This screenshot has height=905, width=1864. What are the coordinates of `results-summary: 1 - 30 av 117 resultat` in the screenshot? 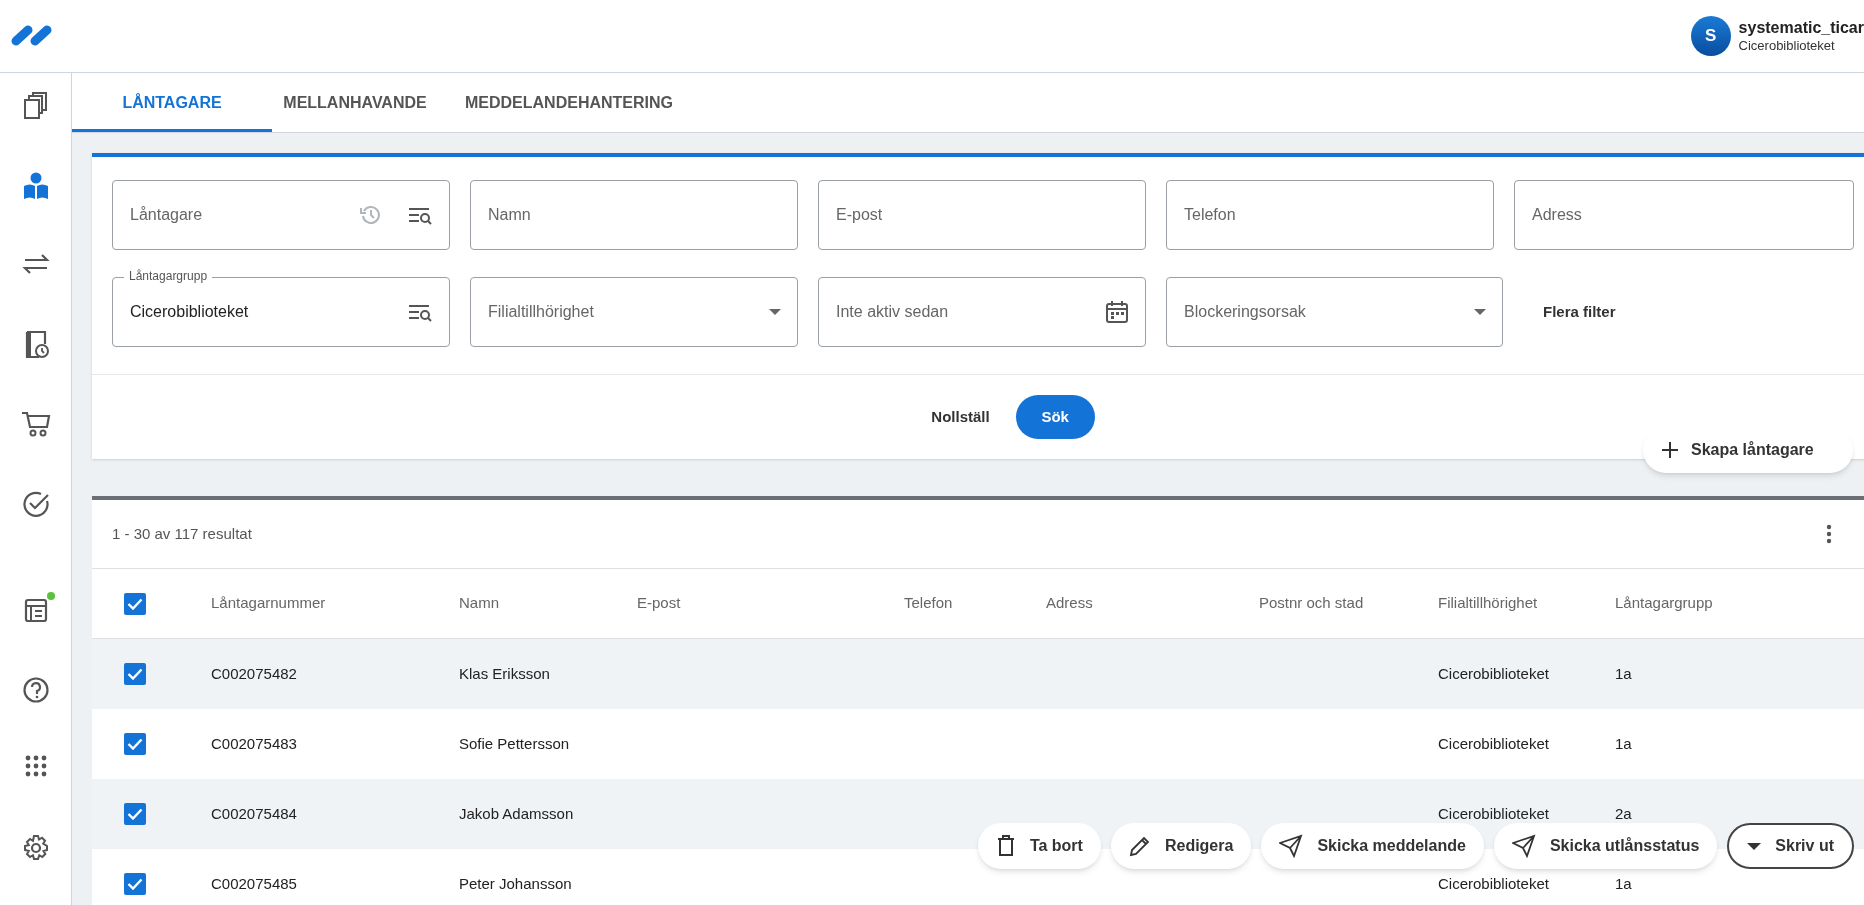 It's located at (182, 533).